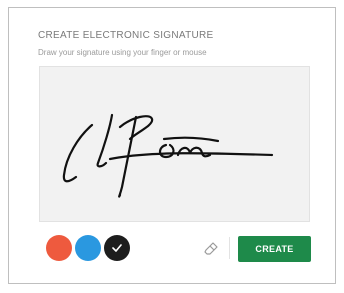 The width and height of the screenshot is (344, 293). I want to click on check-icon, so click(117, 248).